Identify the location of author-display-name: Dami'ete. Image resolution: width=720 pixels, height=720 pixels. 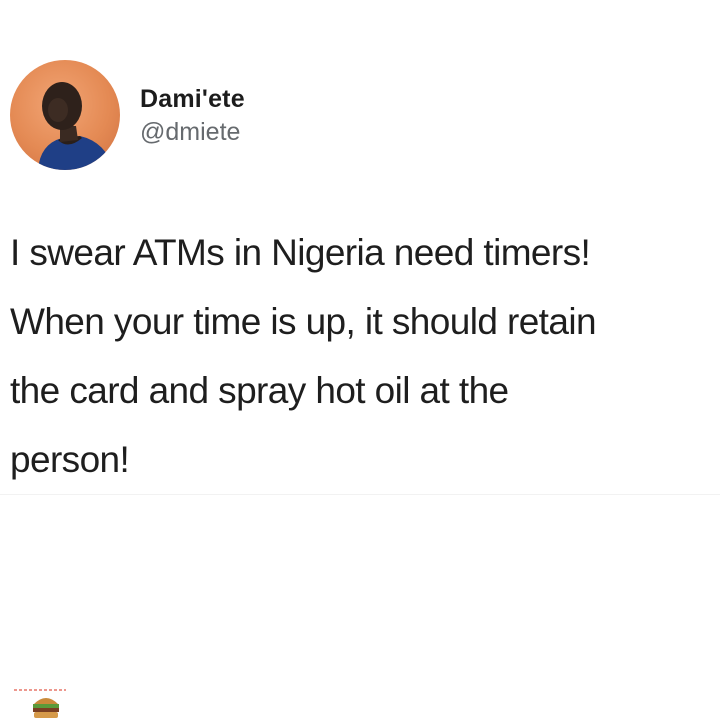
(192, 99).